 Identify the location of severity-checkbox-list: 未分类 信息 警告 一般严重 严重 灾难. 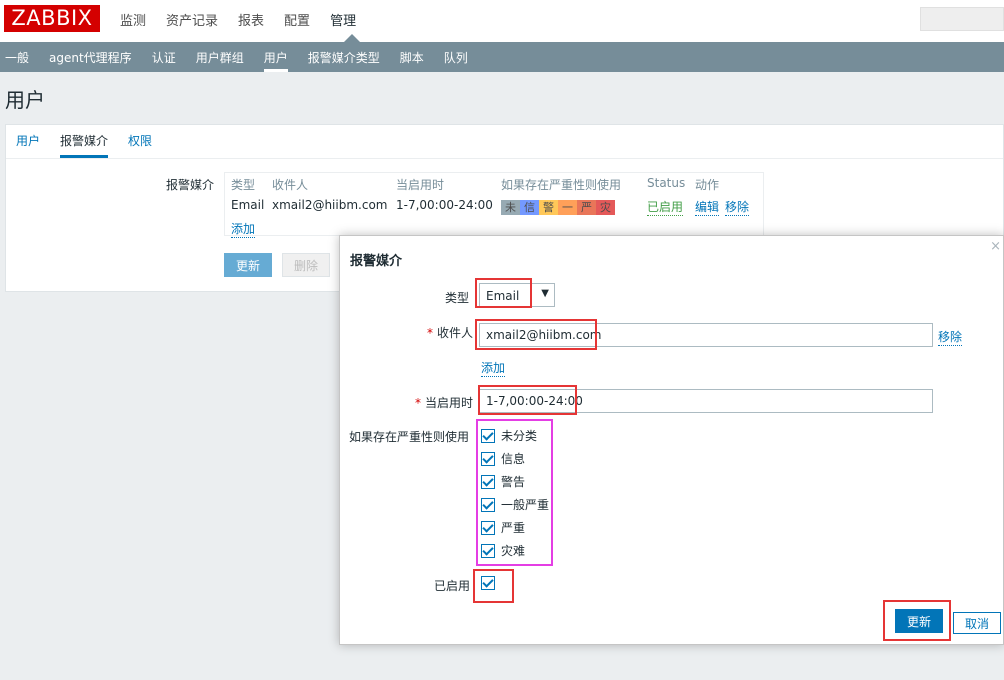
(515, 493).